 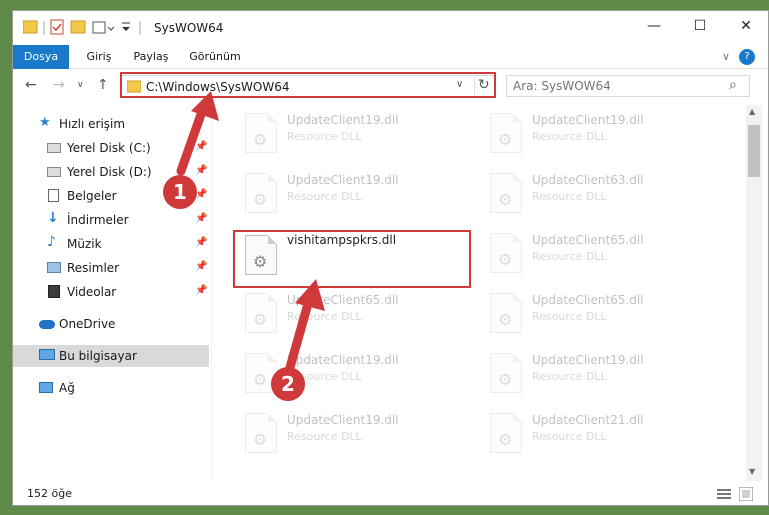 What do you see at coordinates (288, 384) in the screenshot?
I see `step-2-badge: 2` at bounding box center [288, 384].